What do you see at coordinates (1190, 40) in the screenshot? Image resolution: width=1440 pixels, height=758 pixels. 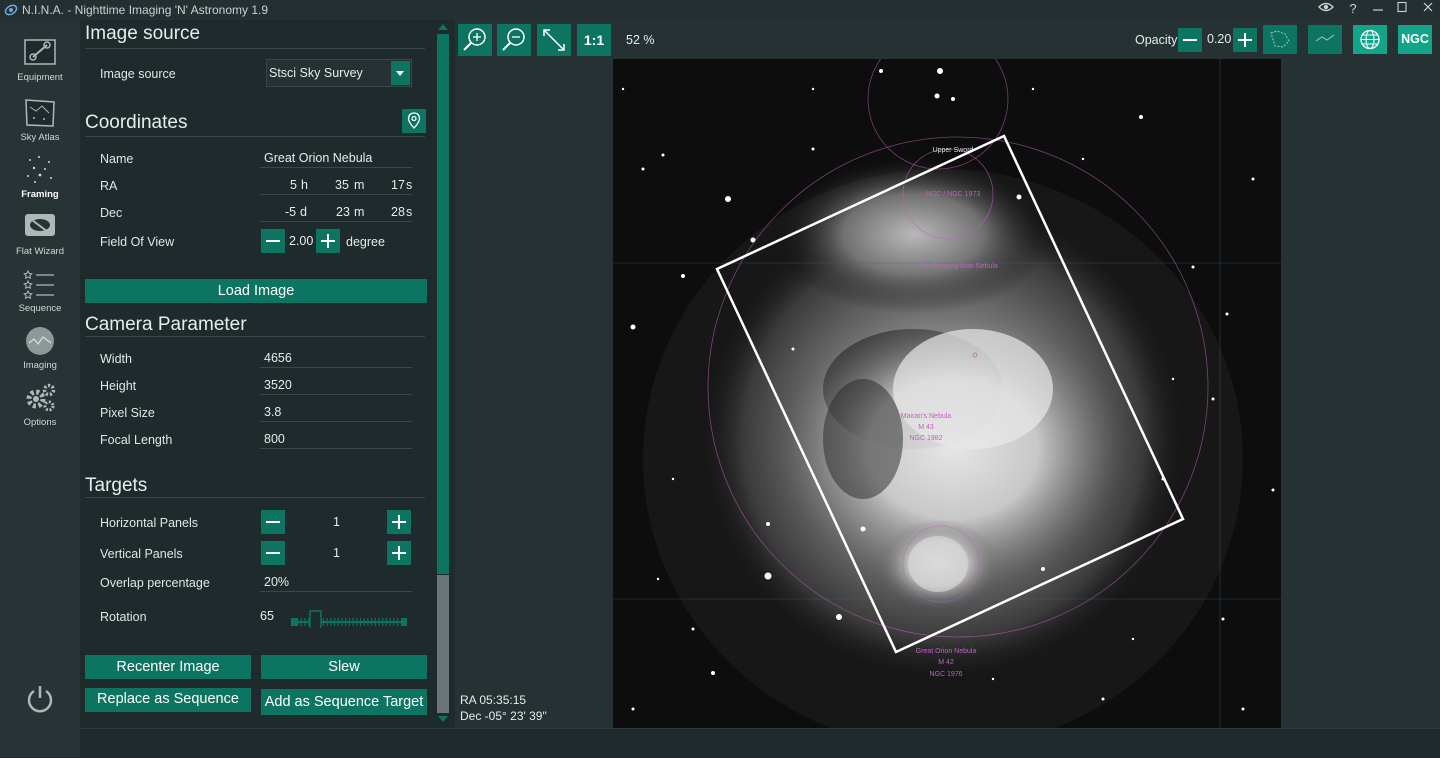 I see `opacity-decrease-button` at bounding box center [1190, 40].